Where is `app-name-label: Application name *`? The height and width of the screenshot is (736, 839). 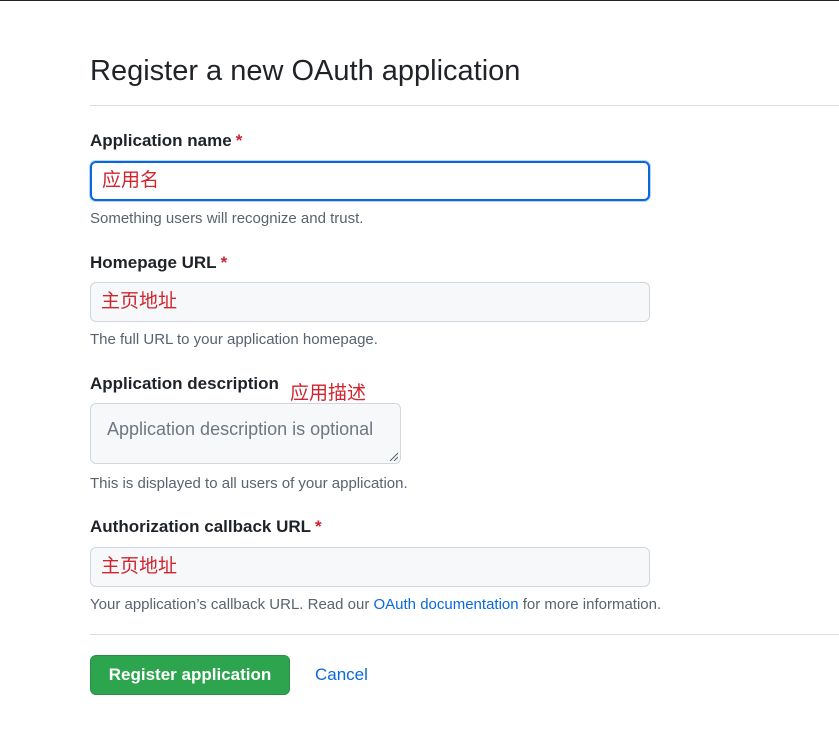 app-name-label: Application name * is located at coordinates (166, 141).